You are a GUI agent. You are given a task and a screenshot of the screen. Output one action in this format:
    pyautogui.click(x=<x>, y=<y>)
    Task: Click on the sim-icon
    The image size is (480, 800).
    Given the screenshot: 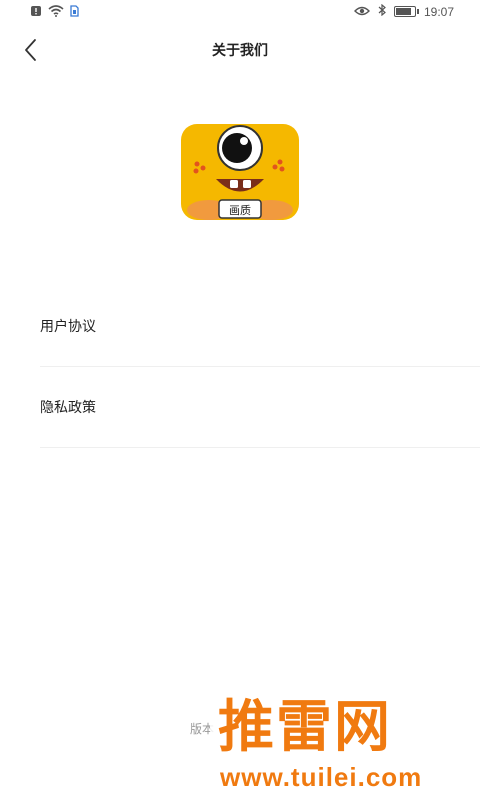 What is the action you would take?
    pyautogui.click(x=74, y=12)
    